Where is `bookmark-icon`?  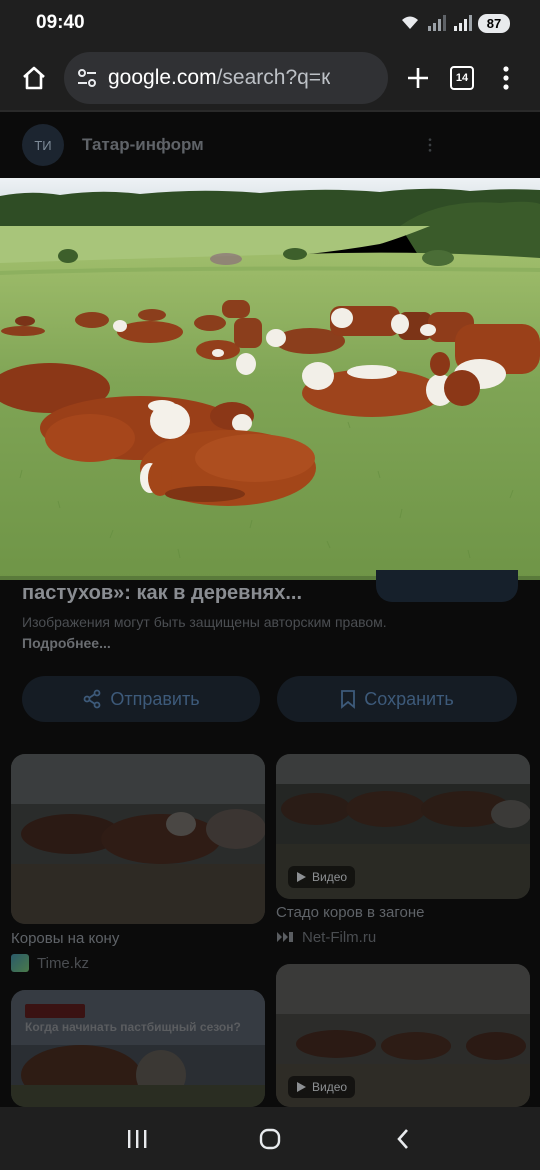
bookmark-icon is located at coordinates (348, 699).